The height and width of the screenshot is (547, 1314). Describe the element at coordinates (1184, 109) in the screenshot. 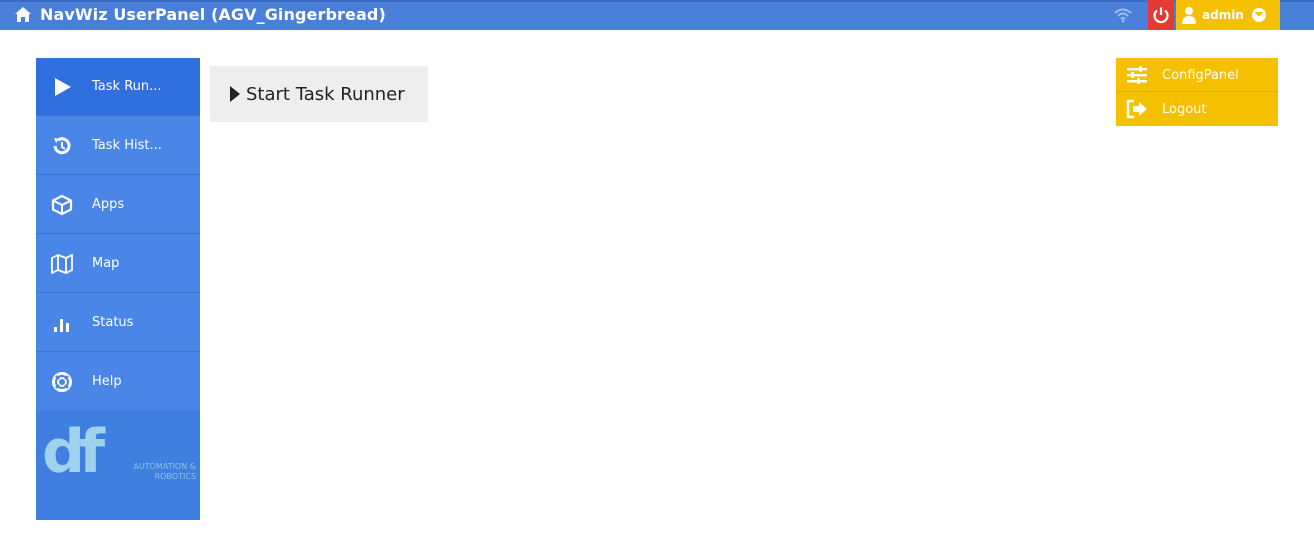

I see `menu-item-label: Logout` at that location.